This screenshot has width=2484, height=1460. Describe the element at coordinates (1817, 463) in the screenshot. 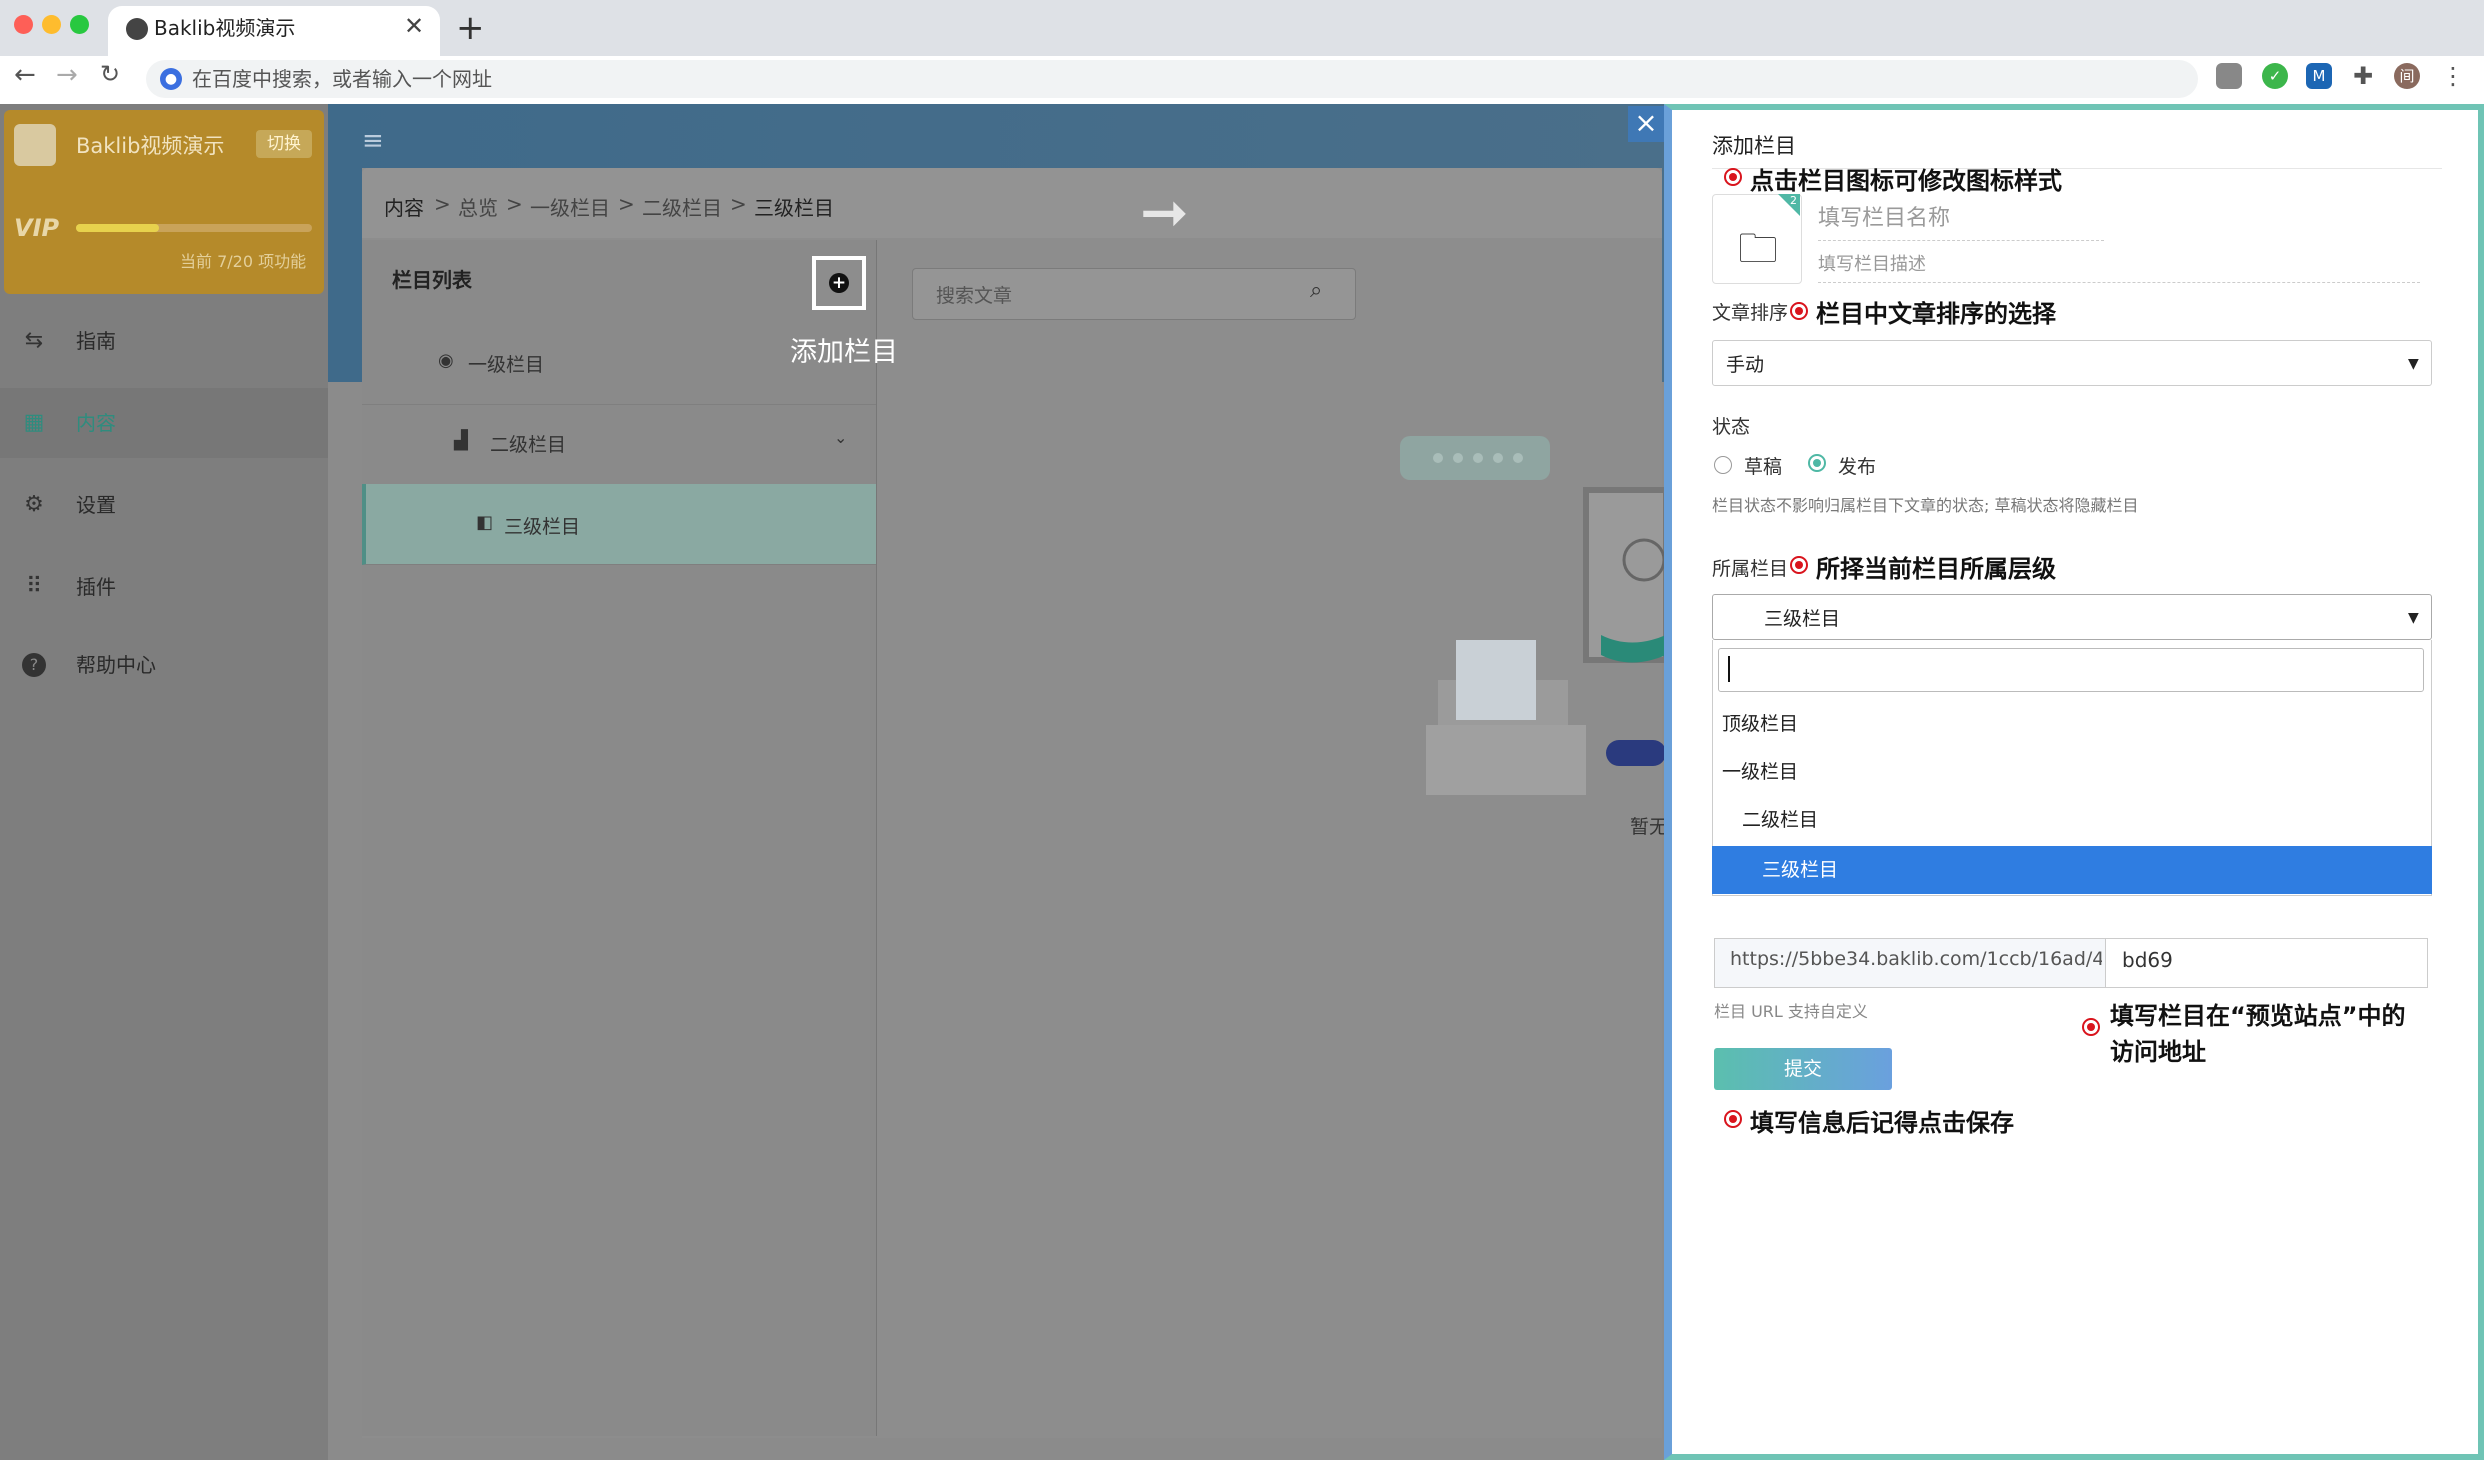

I see `status-radio-publish` at that location.